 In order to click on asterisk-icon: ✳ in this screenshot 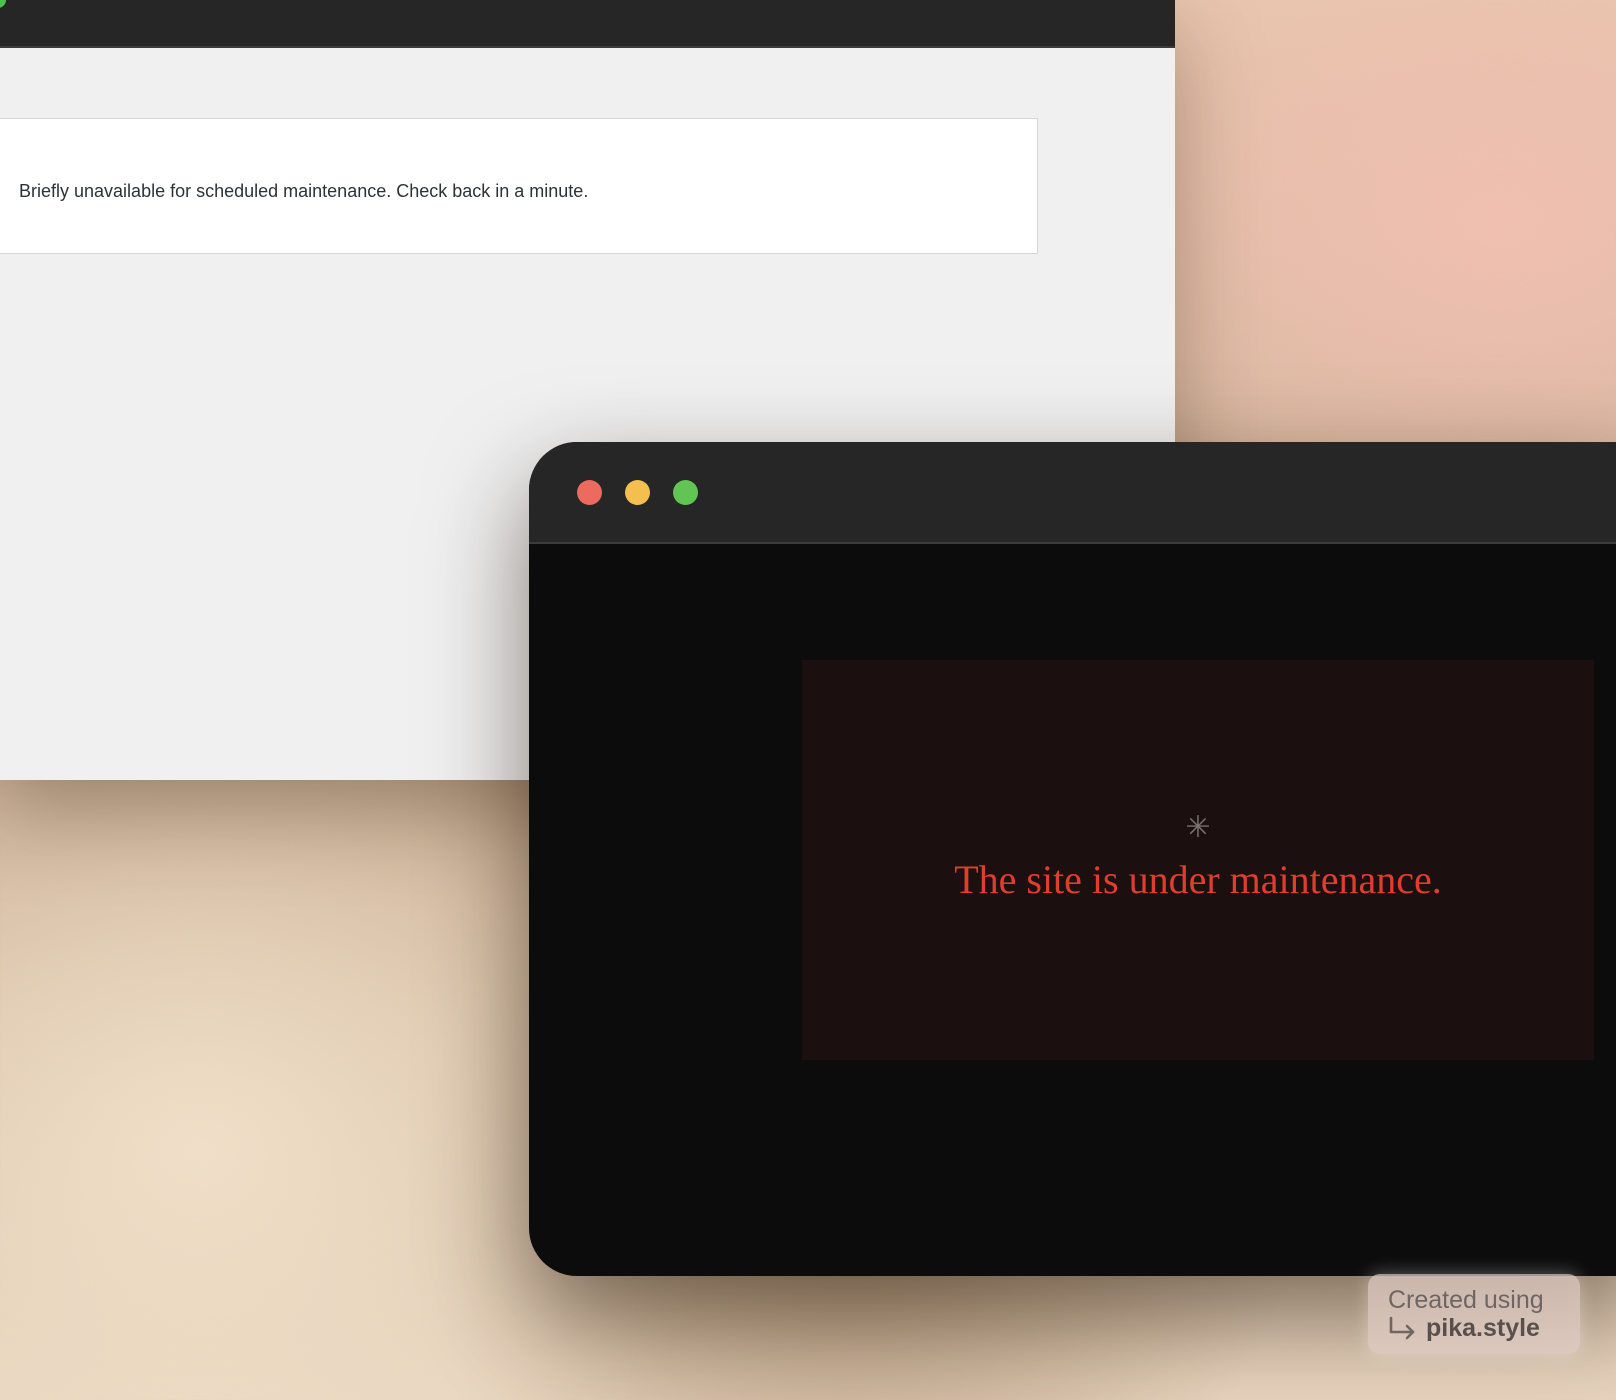, I will do `click(1198, 827)`.